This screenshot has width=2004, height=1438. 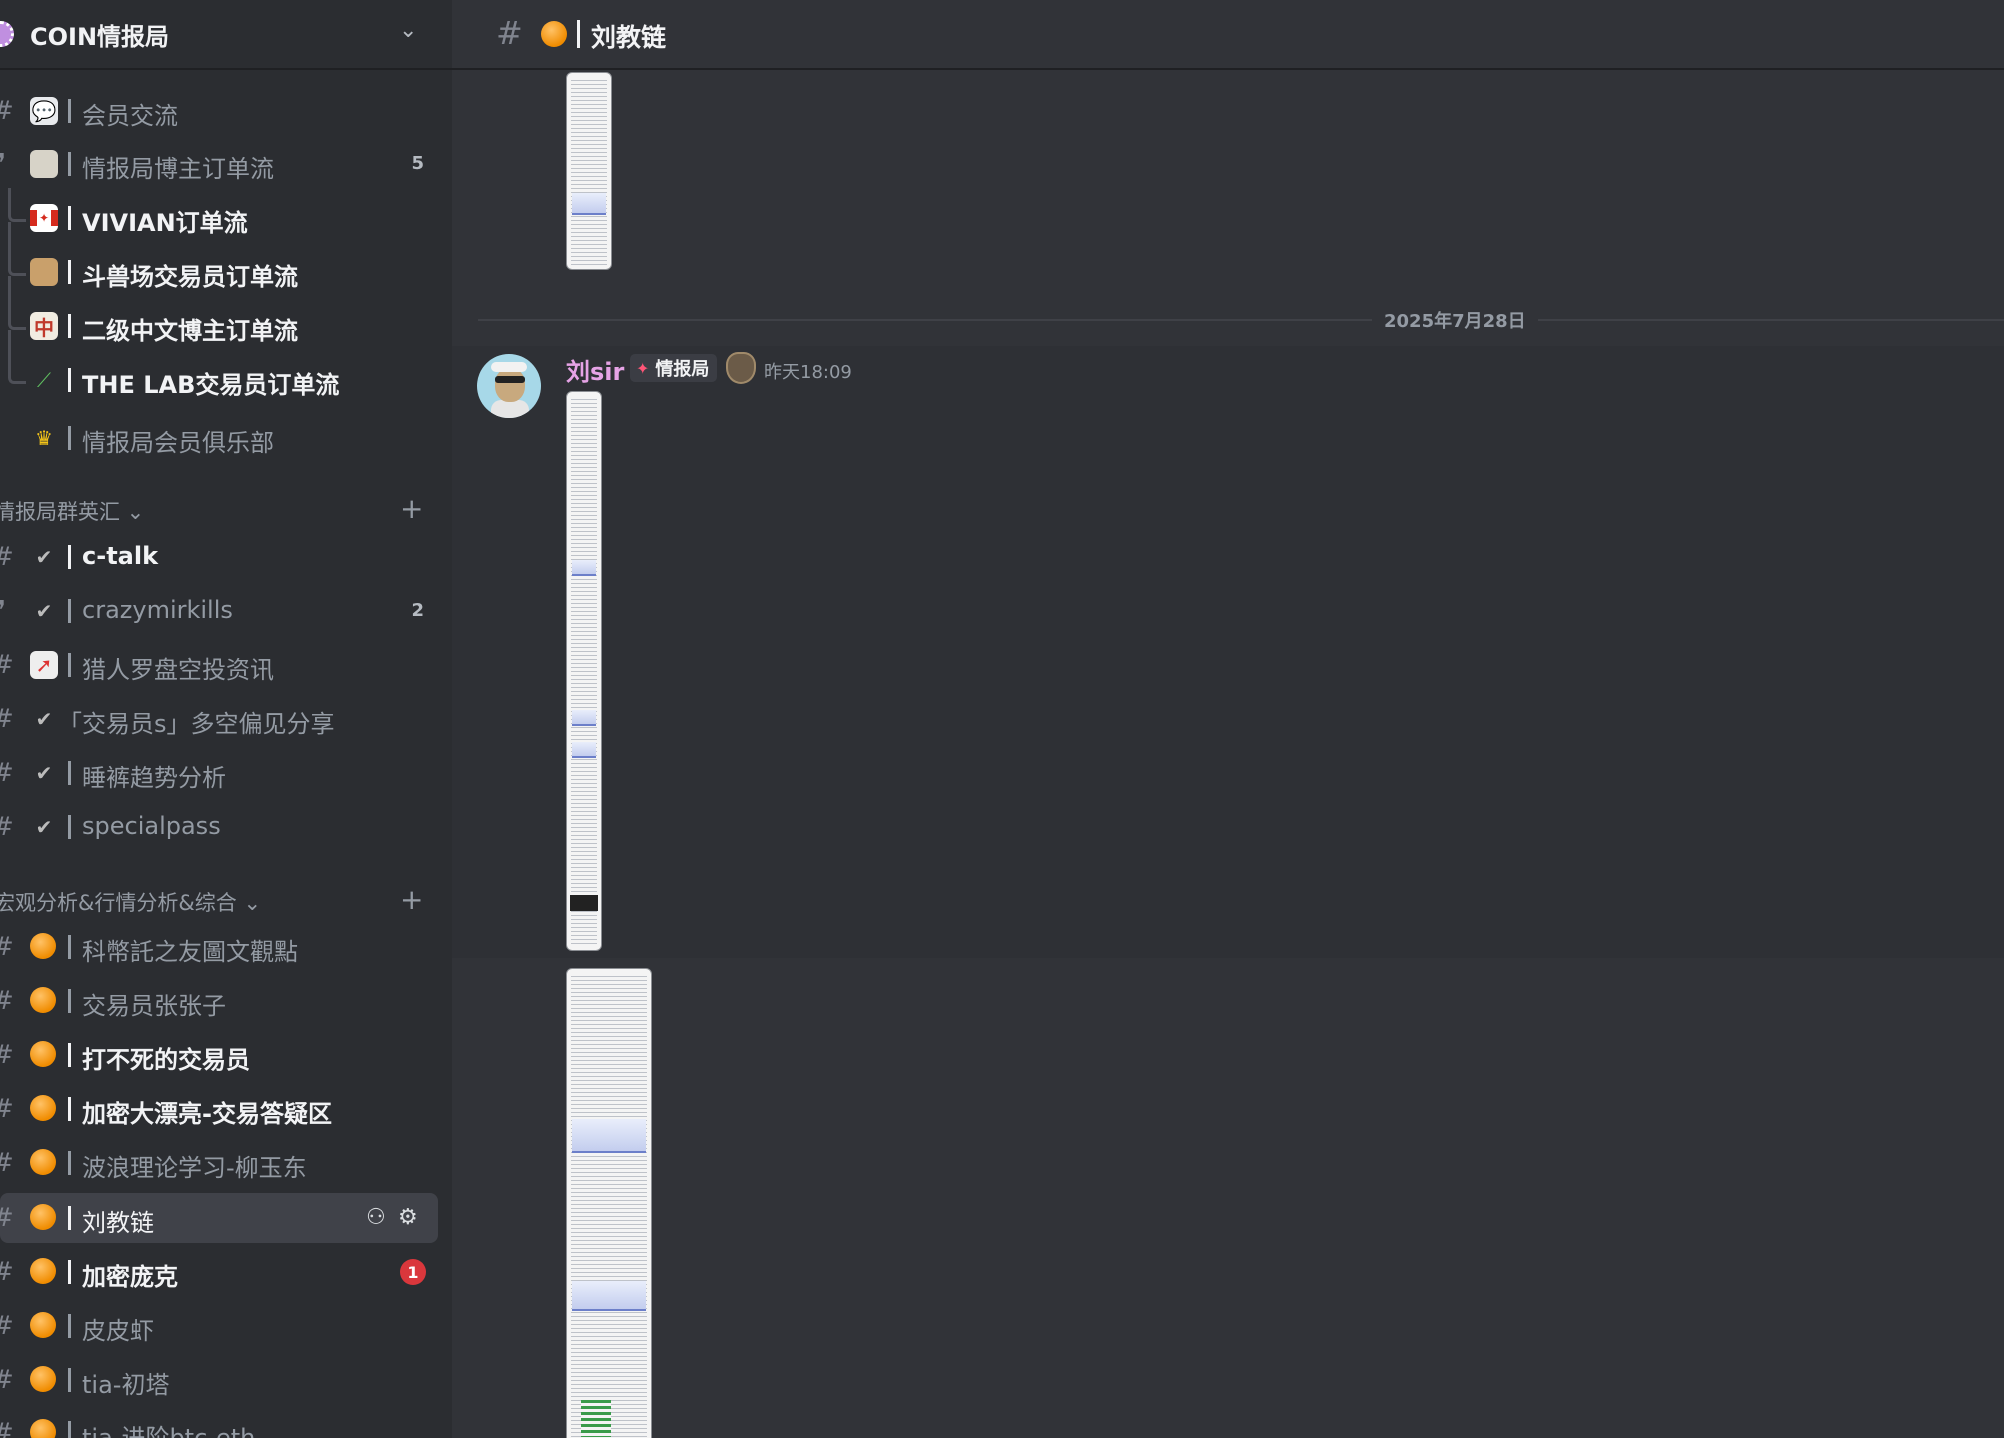 I want to click on thread-item: ⟋ THE LAB交易员订单流, so click(x=219, y=380).